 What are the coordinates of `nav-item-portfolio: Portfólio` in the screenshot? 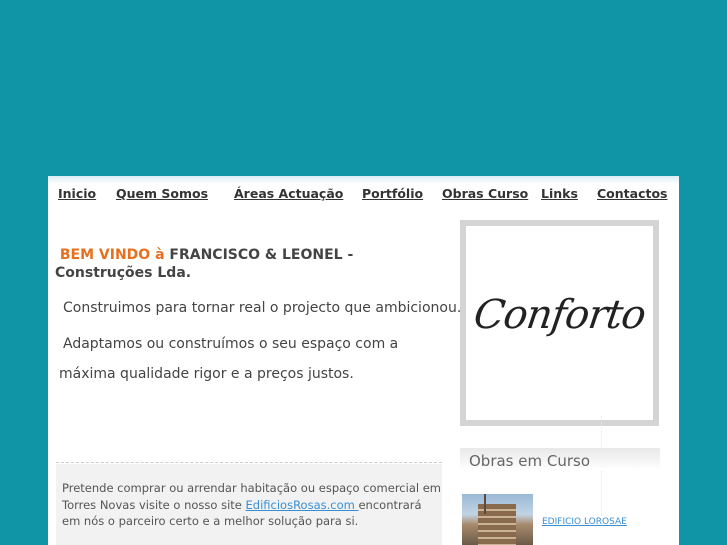 It's located at (392, 193).